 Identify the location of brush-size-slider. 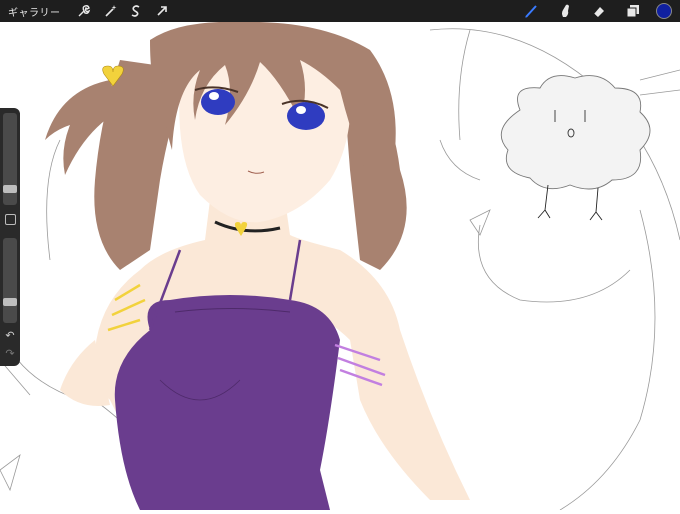
(10, 159).